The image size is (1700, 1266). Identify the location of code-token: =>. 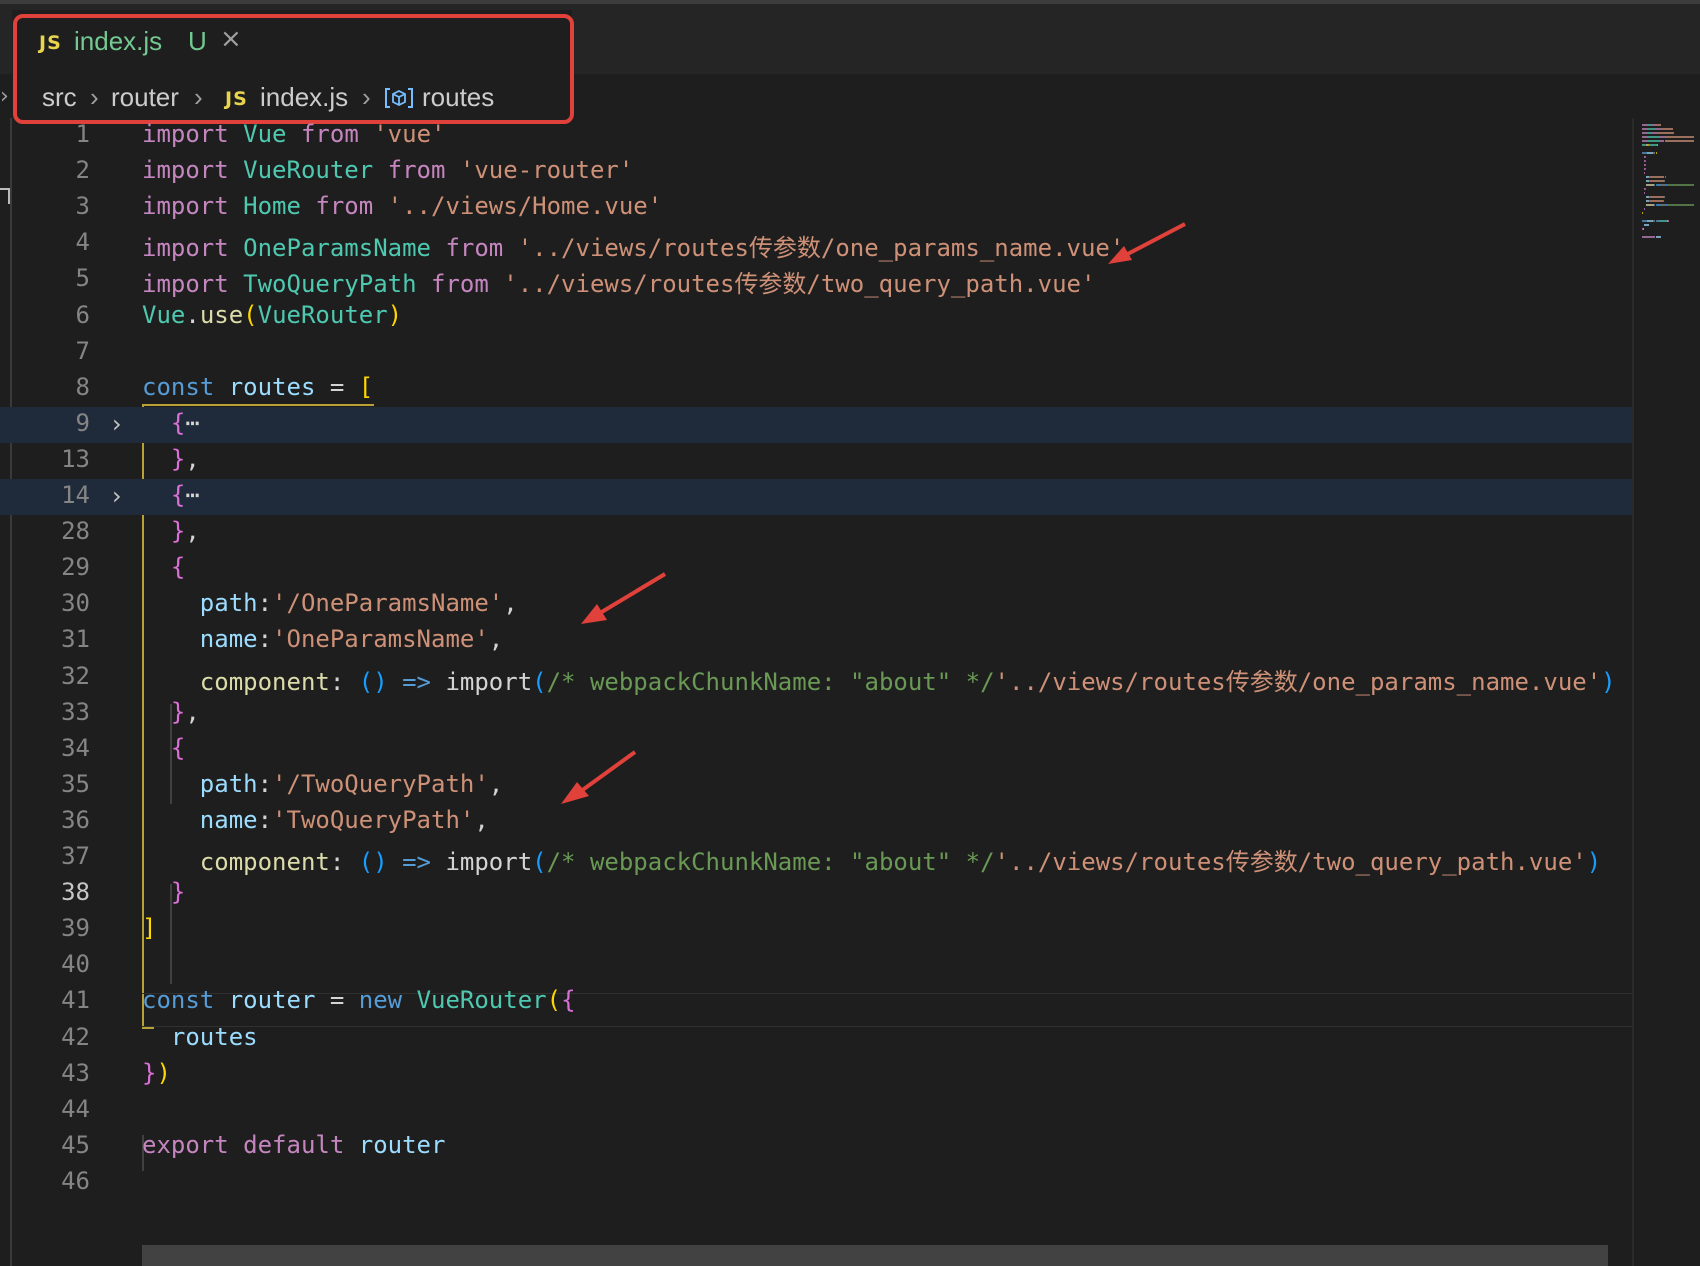
(416, 681).